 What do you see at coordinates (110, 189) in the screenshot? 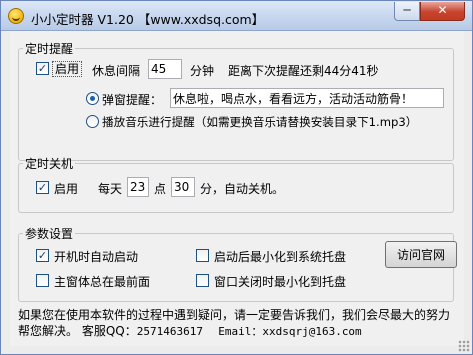
I see `daily-label: 每天` at bounding box center [110, 189].